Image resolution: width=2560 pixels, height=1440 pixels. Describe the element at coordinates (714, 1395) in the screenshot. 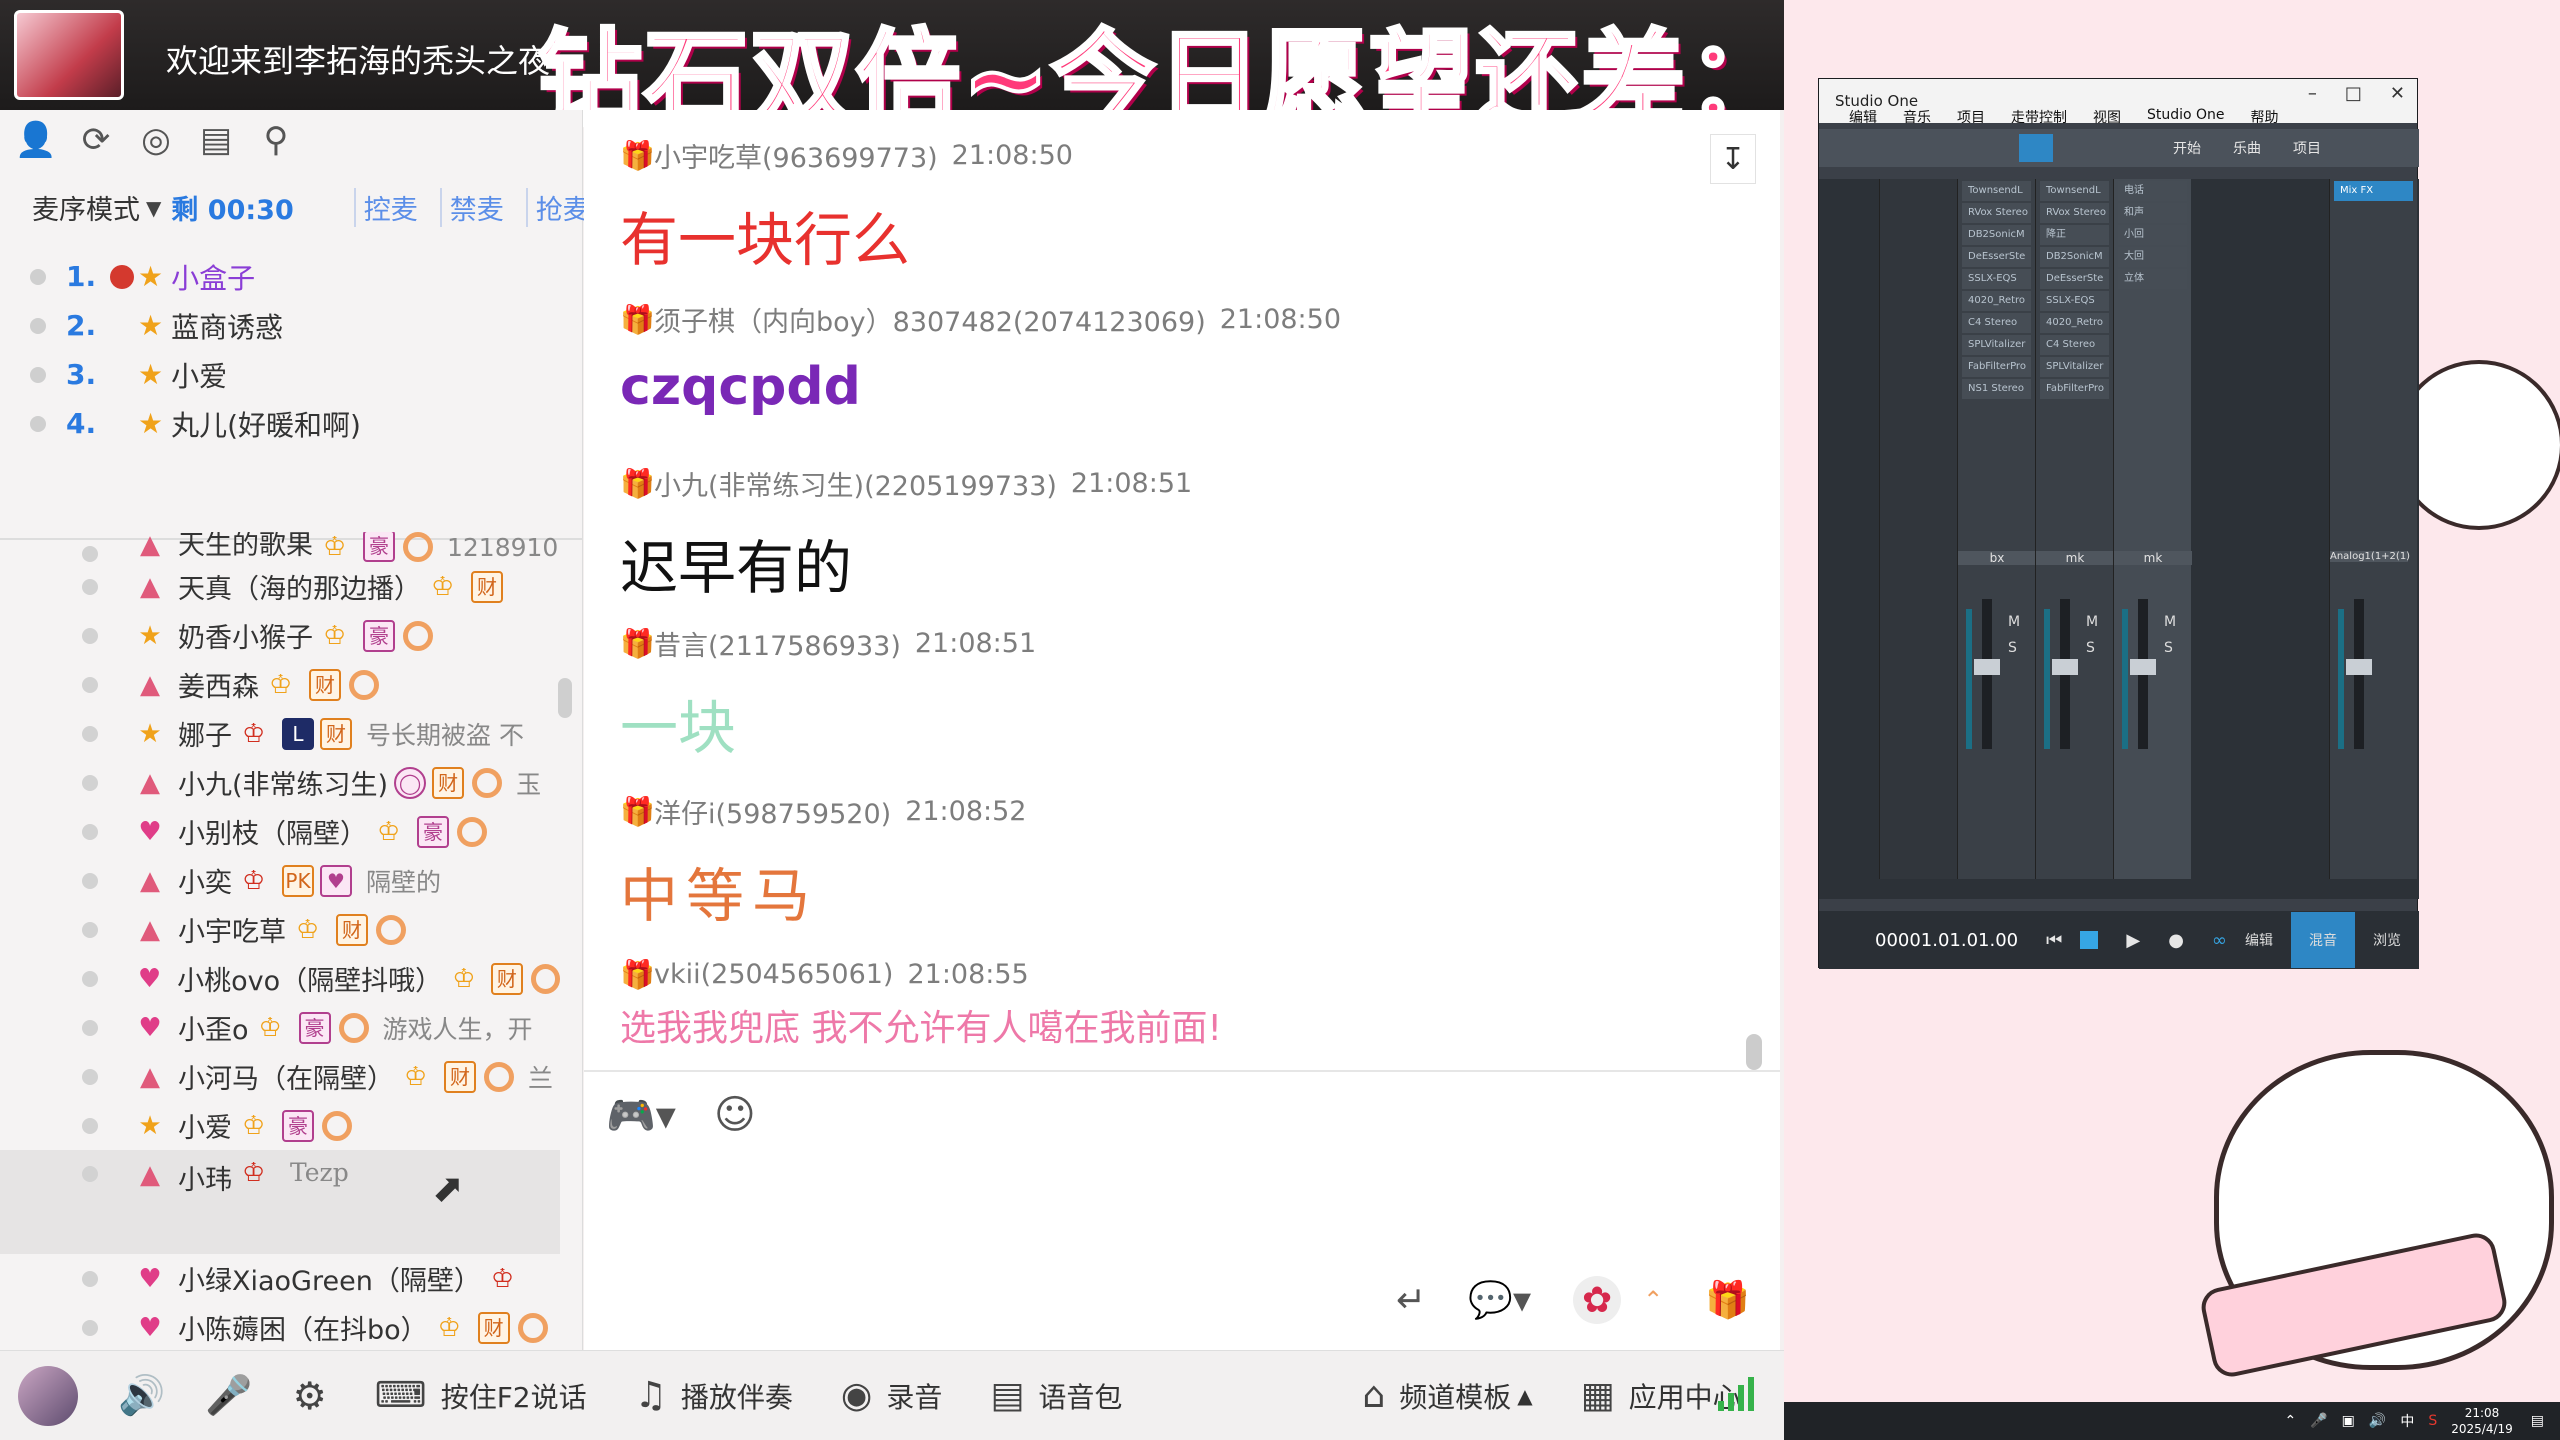

I see `play-accompany-button: ♫ 播放伴奏` at that location.